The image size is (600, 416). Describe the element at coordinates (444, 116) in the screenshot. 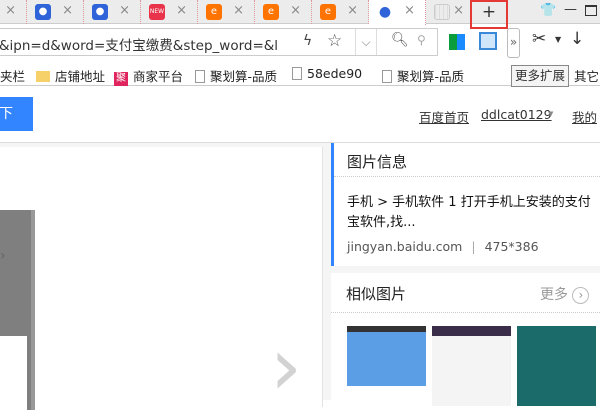

I see `baidu-home-link: 百度首页` at that location.